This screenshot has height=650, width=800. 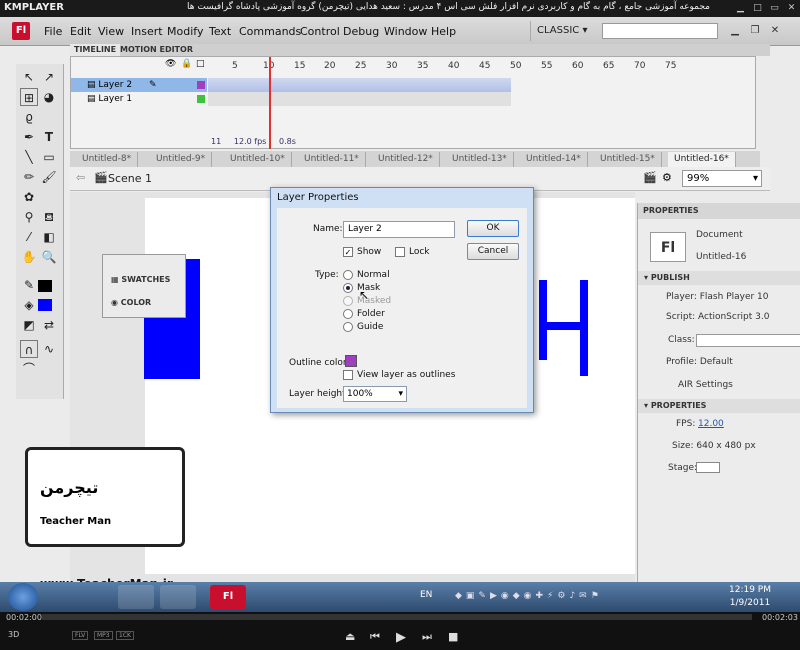 What do you see at coordinates (348, 327) in the screenshot?
I see `radio-guide` at bounding box center [348, 327].